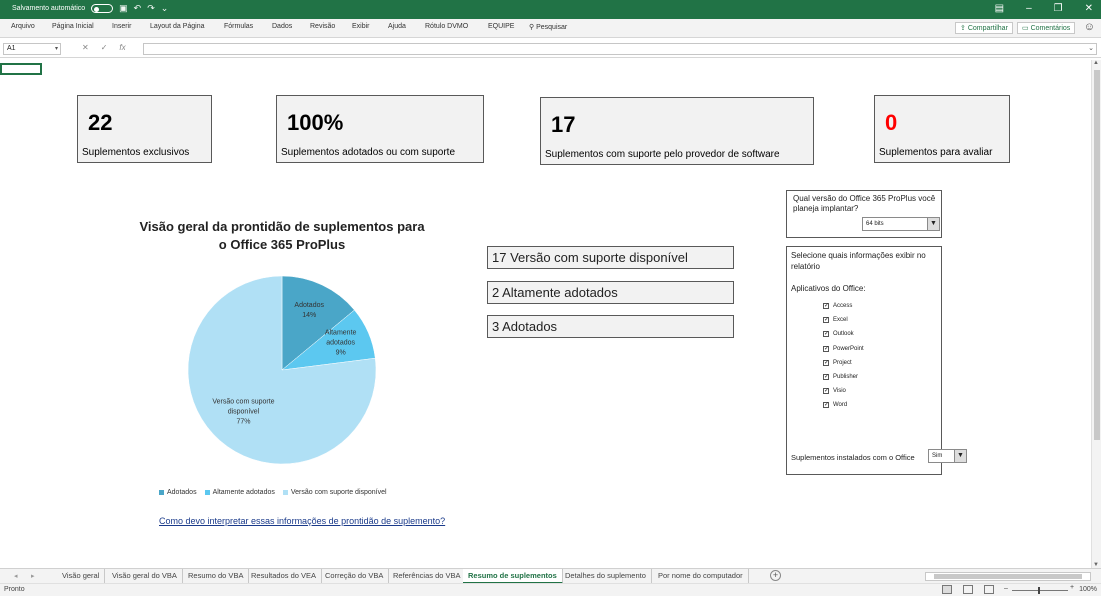 The width and height of the screenshot is (1101, 596). Describe the element at coordinates (936, 152) in the screenshot. I see `kpi-label: Suplementos para avaliar` at that location.